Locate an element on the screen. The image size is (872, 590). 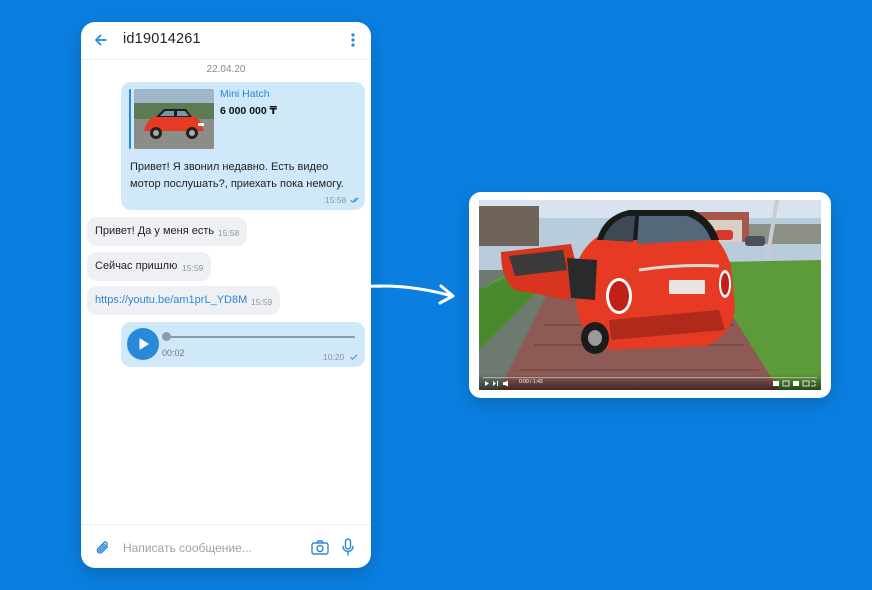
message-composer is located at coordinates (226, 546).